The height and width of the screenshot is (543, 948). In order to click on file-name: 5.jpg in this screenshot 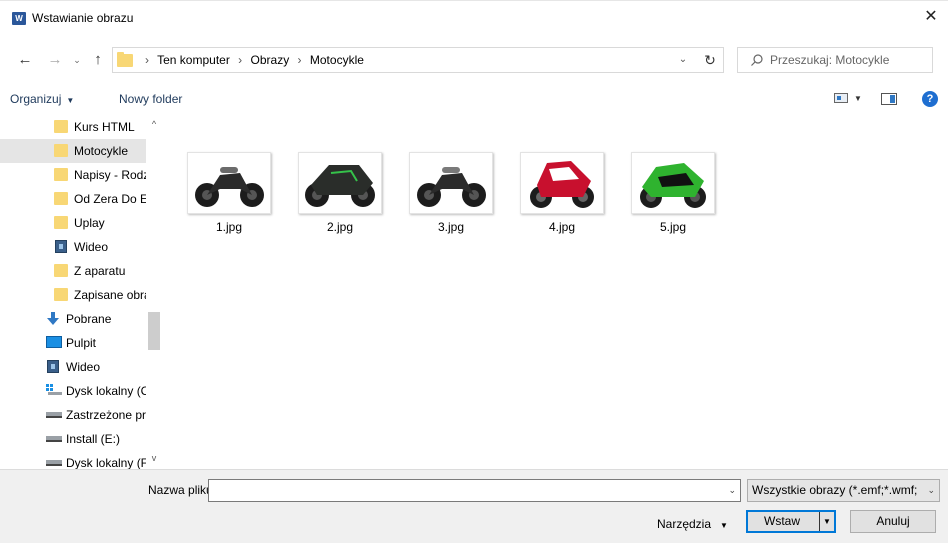, I will do `click(673, 227)`.